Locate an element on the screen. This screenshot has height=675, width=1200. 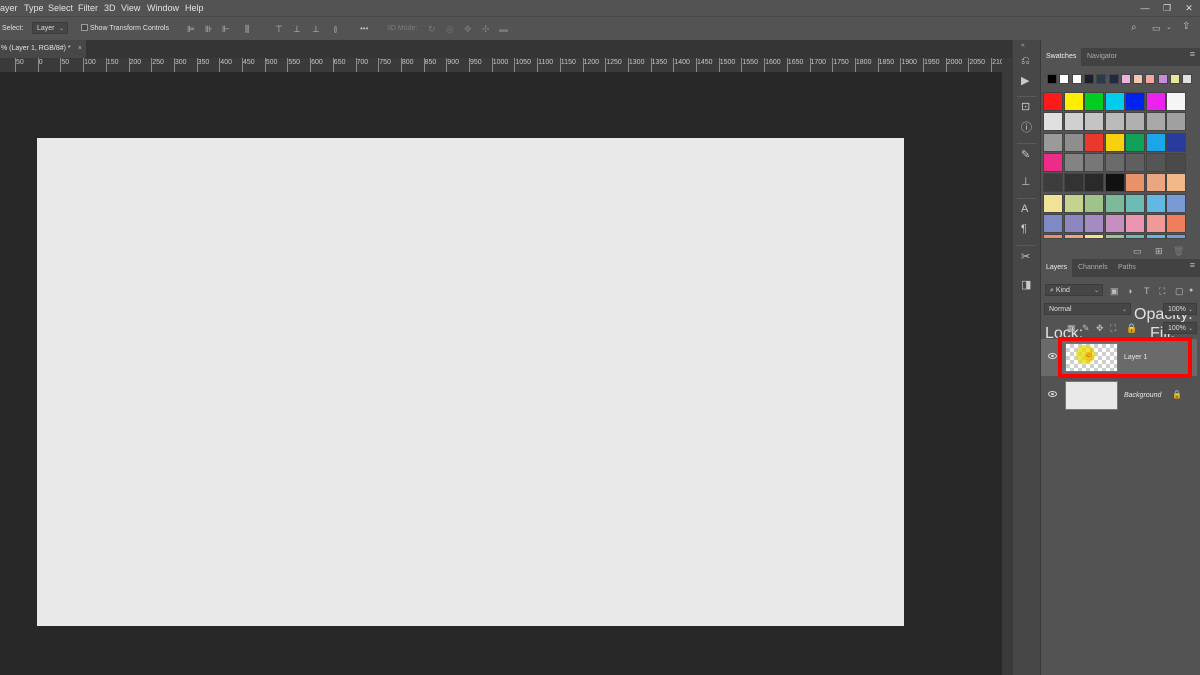
tools-icon: ✂ is located at coordinates (1025, 257).